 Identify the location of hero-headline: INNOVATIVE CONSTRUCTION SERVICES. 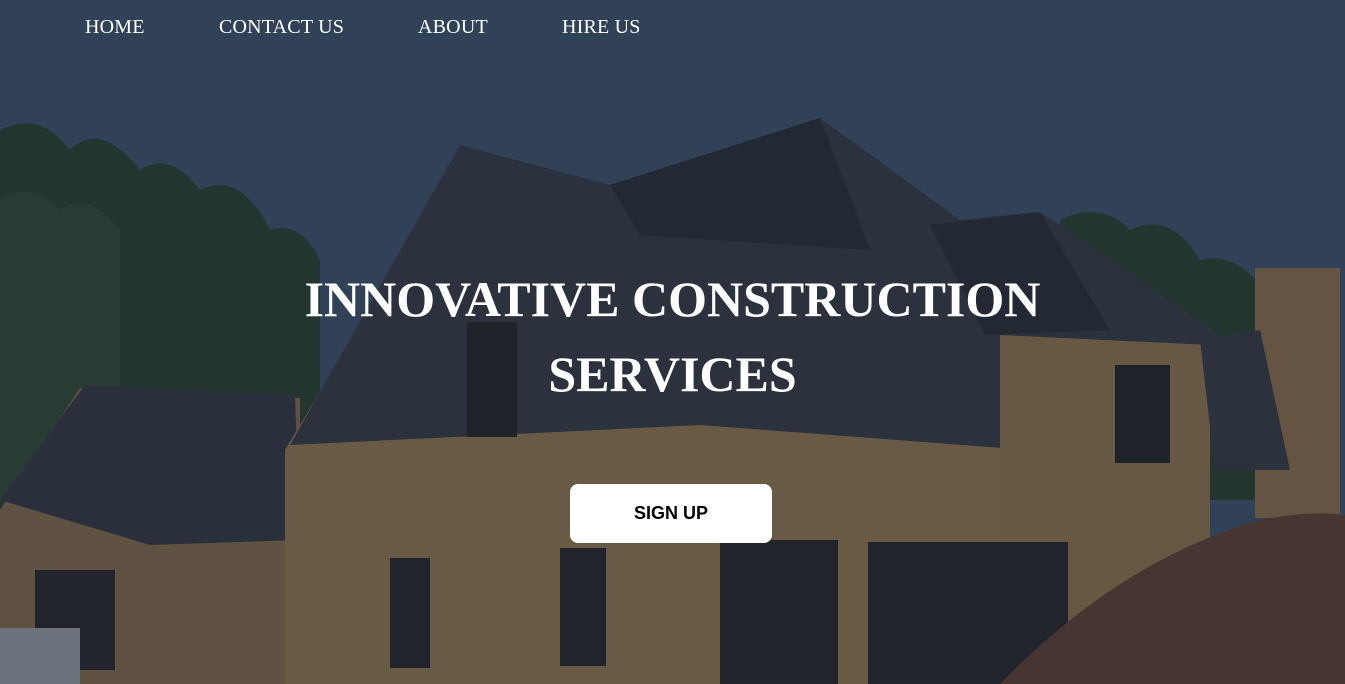
(672, 336).